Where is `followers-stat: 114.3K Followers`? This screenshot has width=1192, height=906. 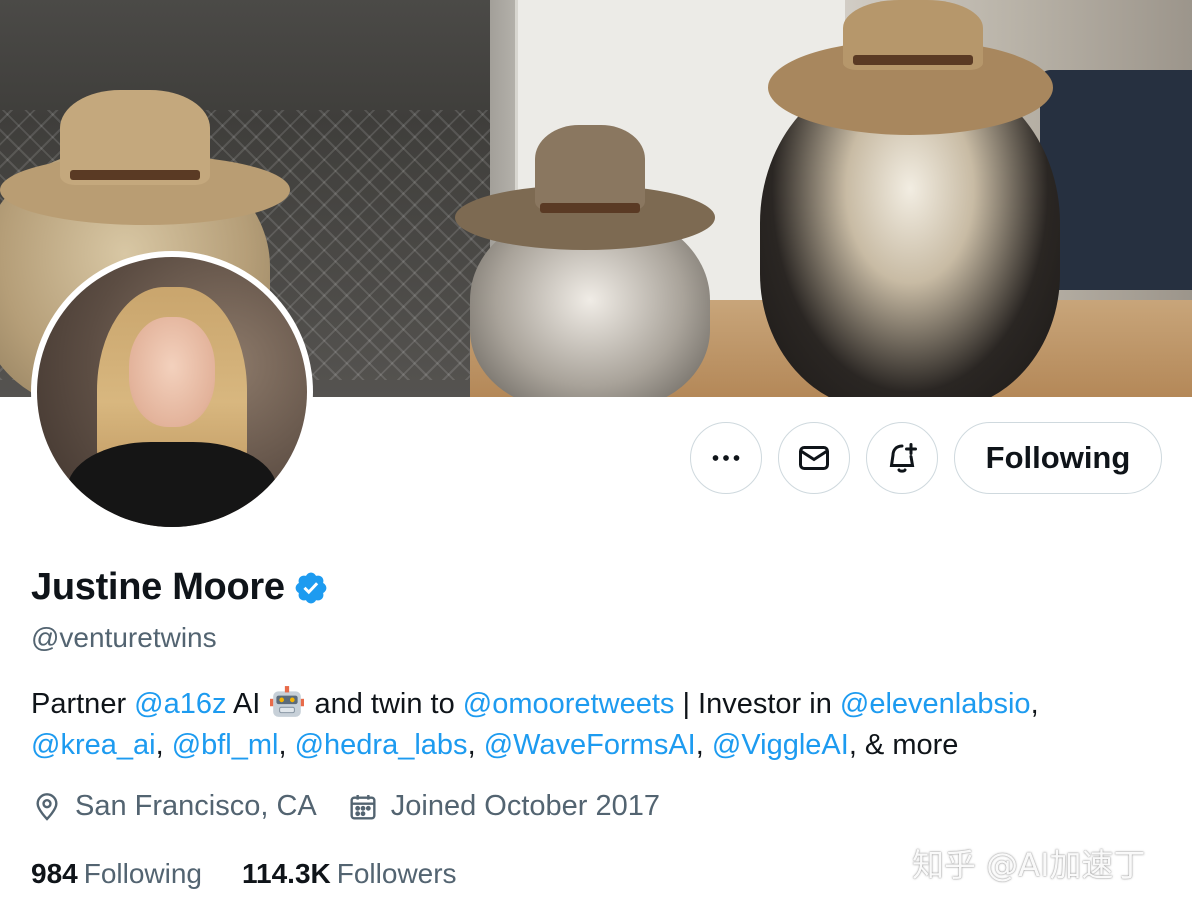
followers-stat: 114.3K Followers is located at coordinates (349, 874).